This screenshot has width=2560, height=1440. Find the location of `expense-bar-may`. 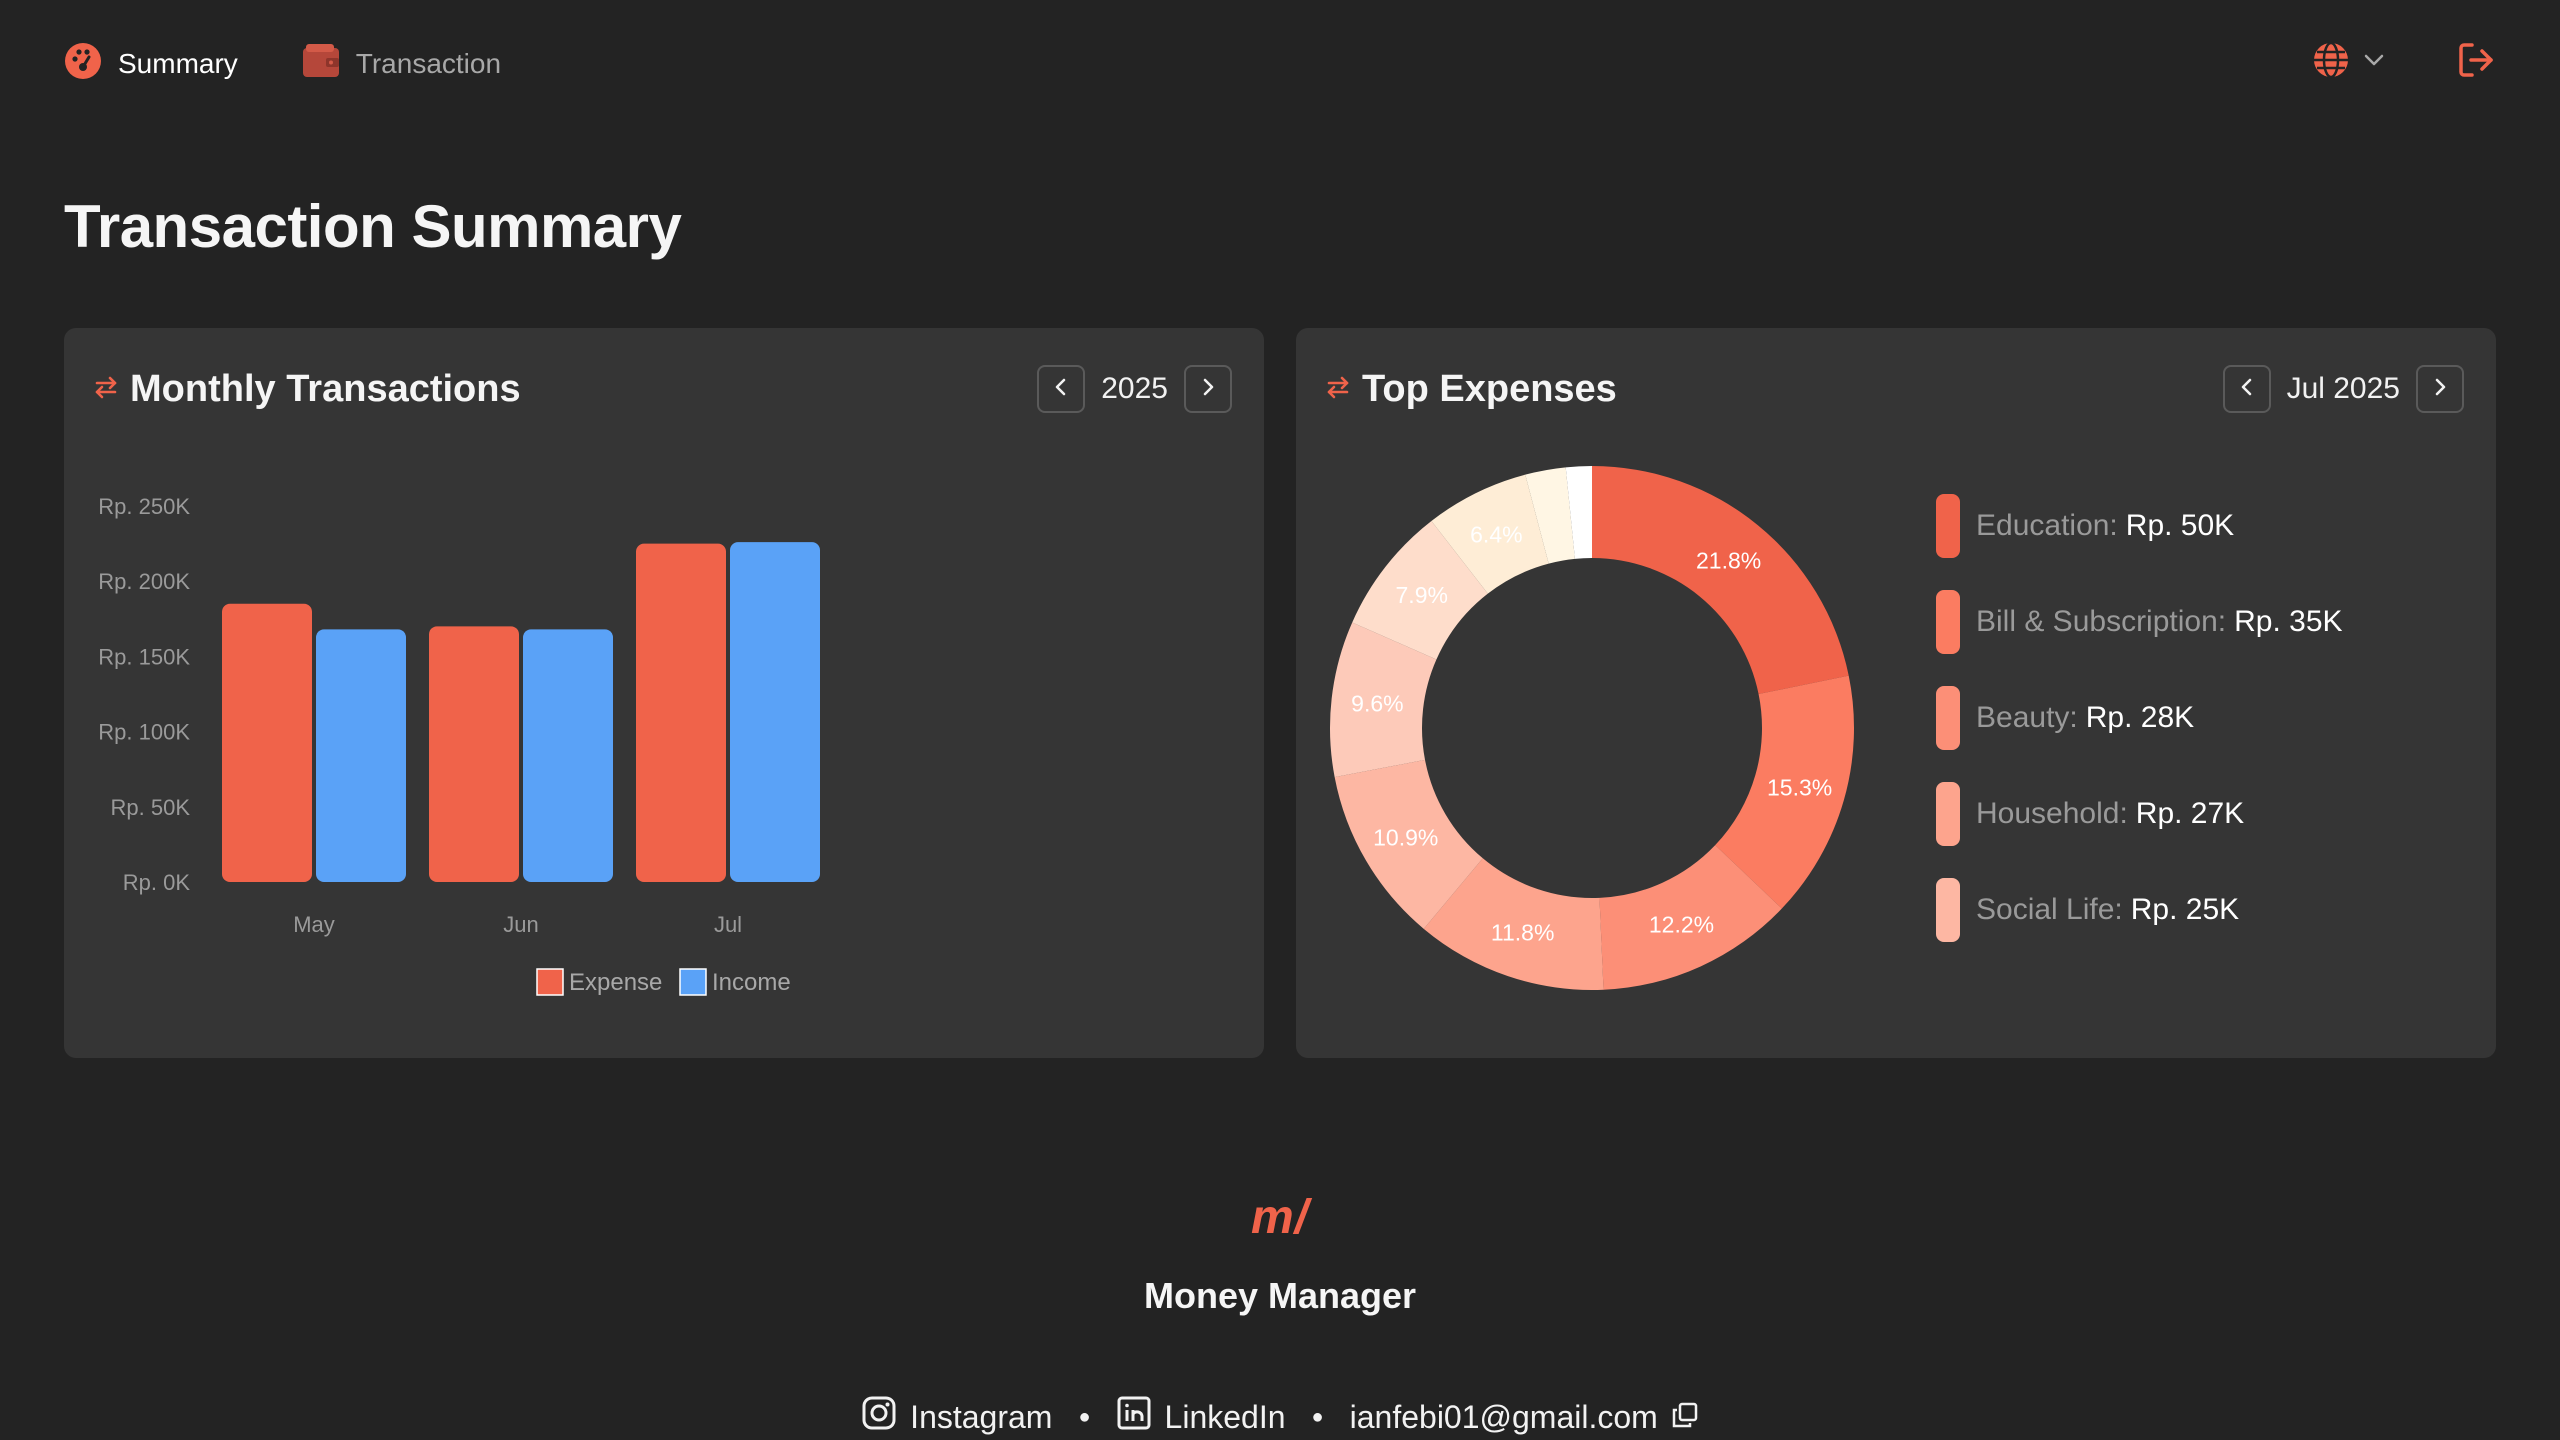

expense-bar-may is located at coordinates (267, 742).